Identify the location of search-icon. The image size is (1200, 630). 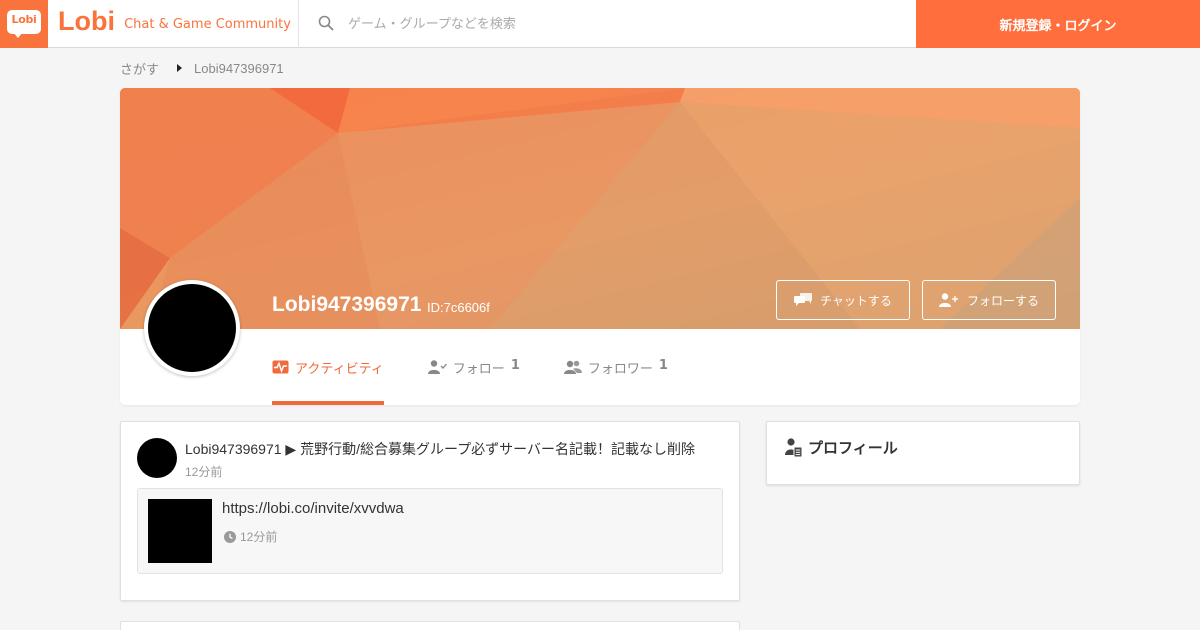
(326, 23).